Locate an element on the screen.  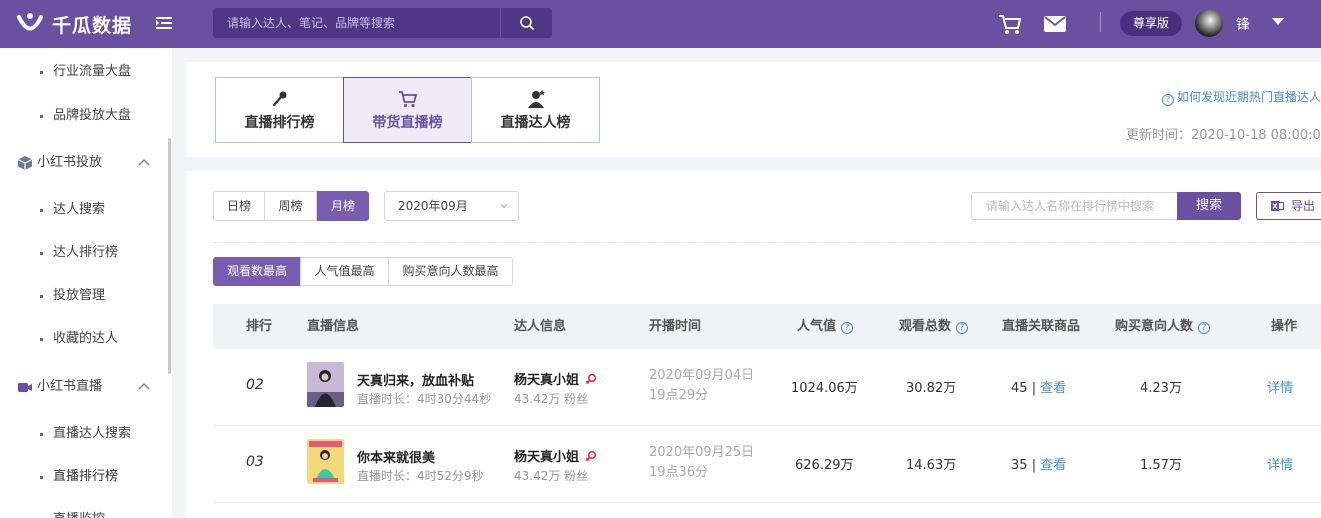
sidebar-item-label: 达人搜索 is located at coordinates (79, 209).